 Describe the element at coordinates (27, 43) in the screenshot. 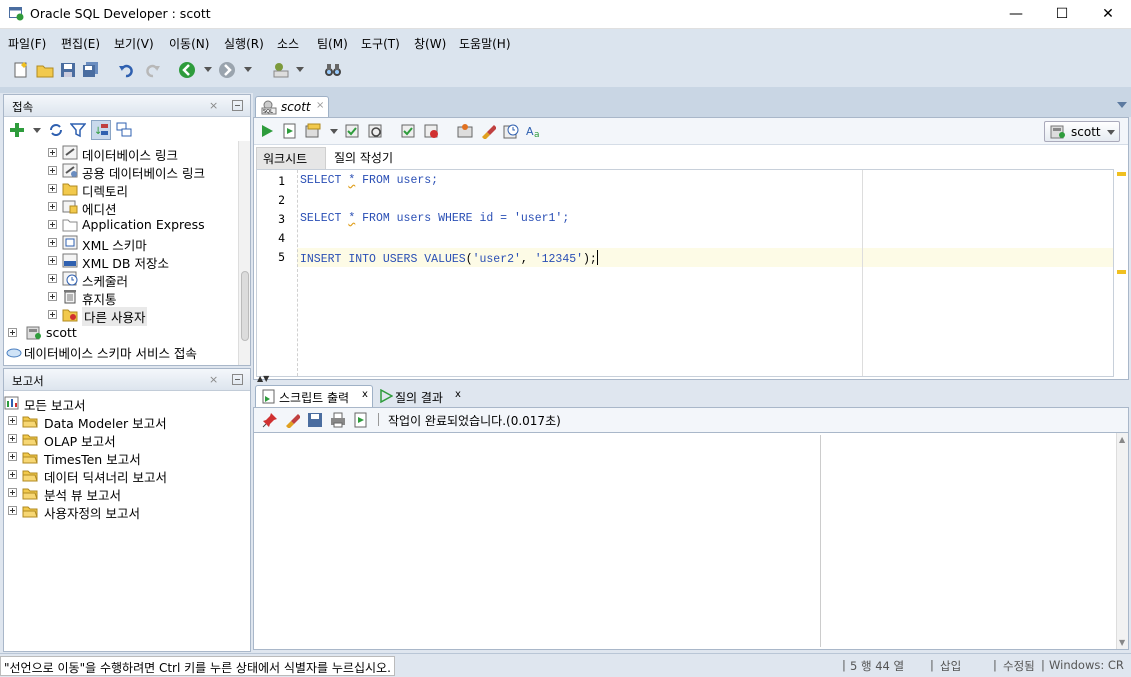

I see `menu-file: 파일(F)` at that location.